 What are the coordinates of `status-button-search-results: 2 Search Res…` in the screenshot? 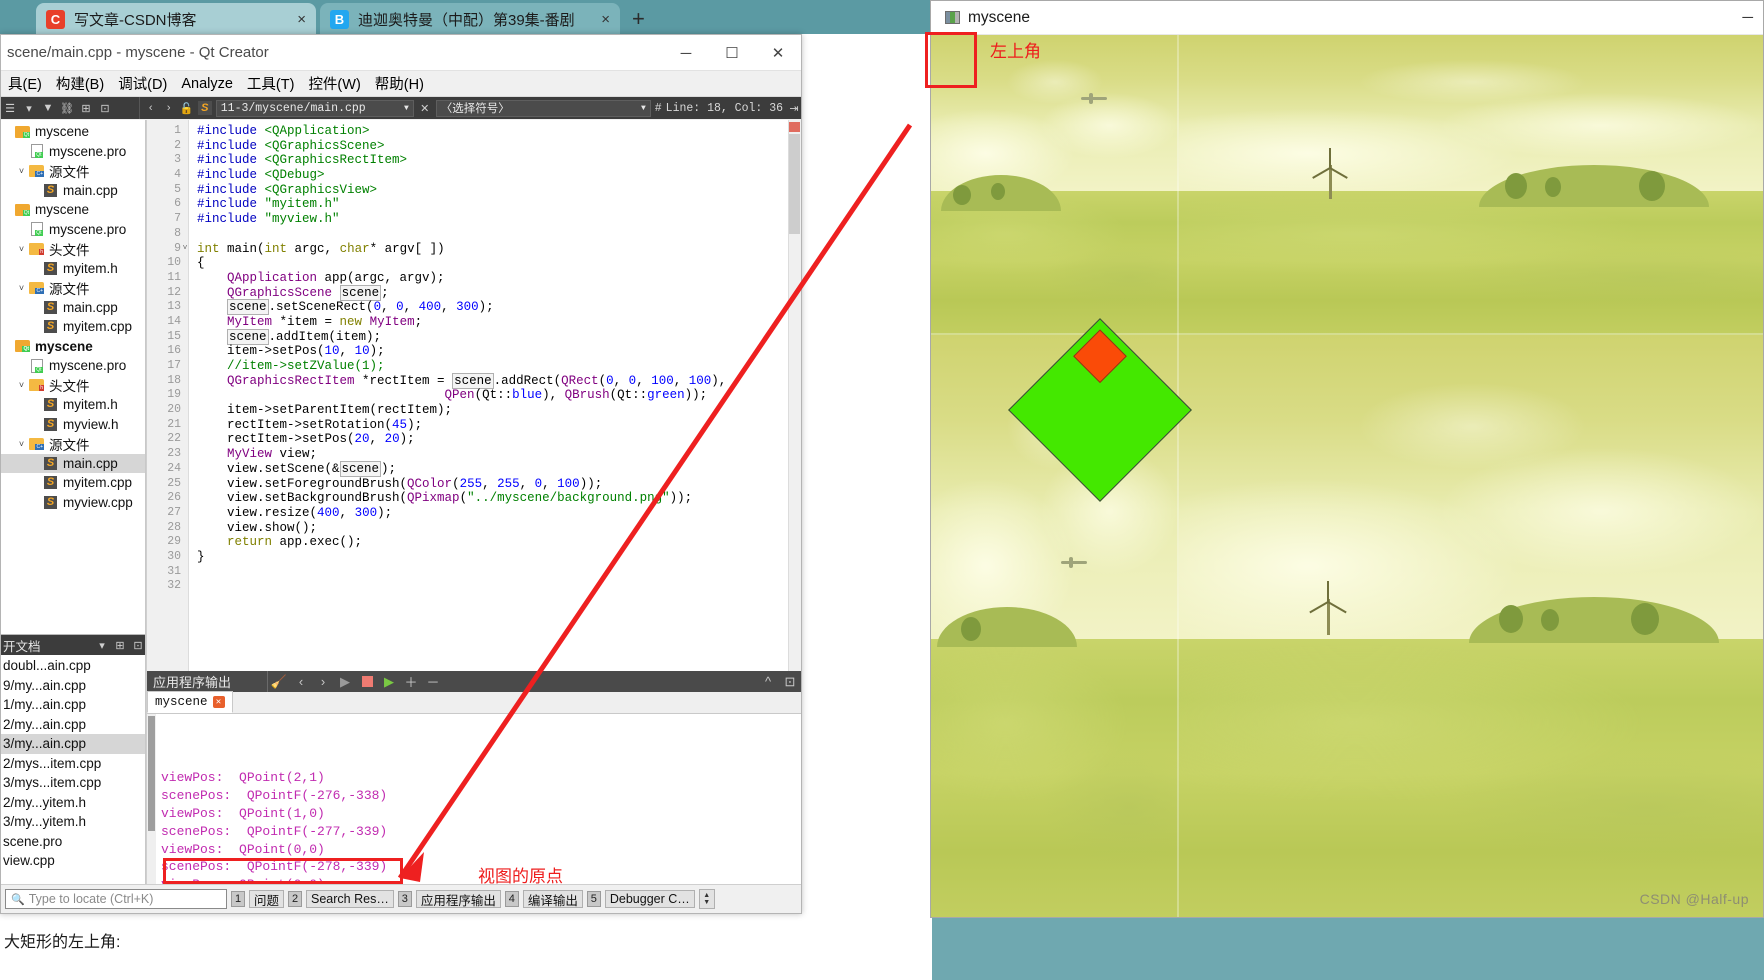 It's located at (341, 899).